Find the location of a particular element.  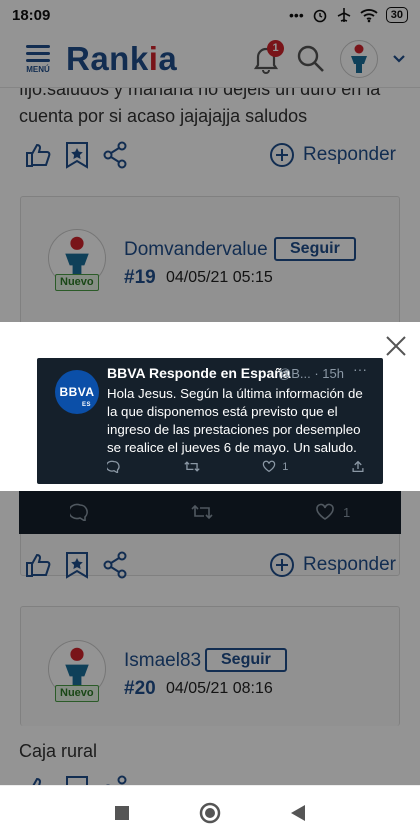

tweet-author-name: BBVA Responde en España is located at coordinates (199, 373).